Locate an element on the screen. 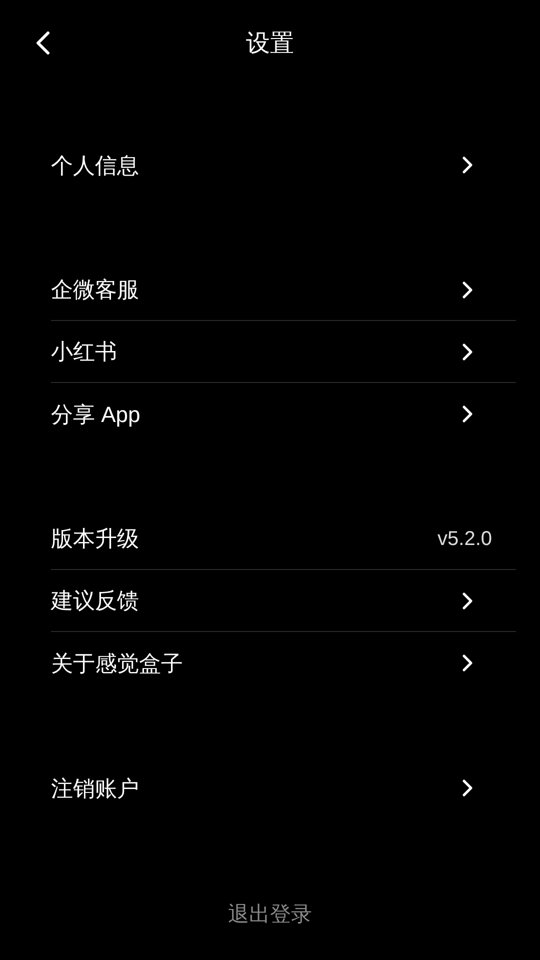 The height and width of the screenshot is (960, 540). row-label: 版本升级 is located at coordinates (95, 539).